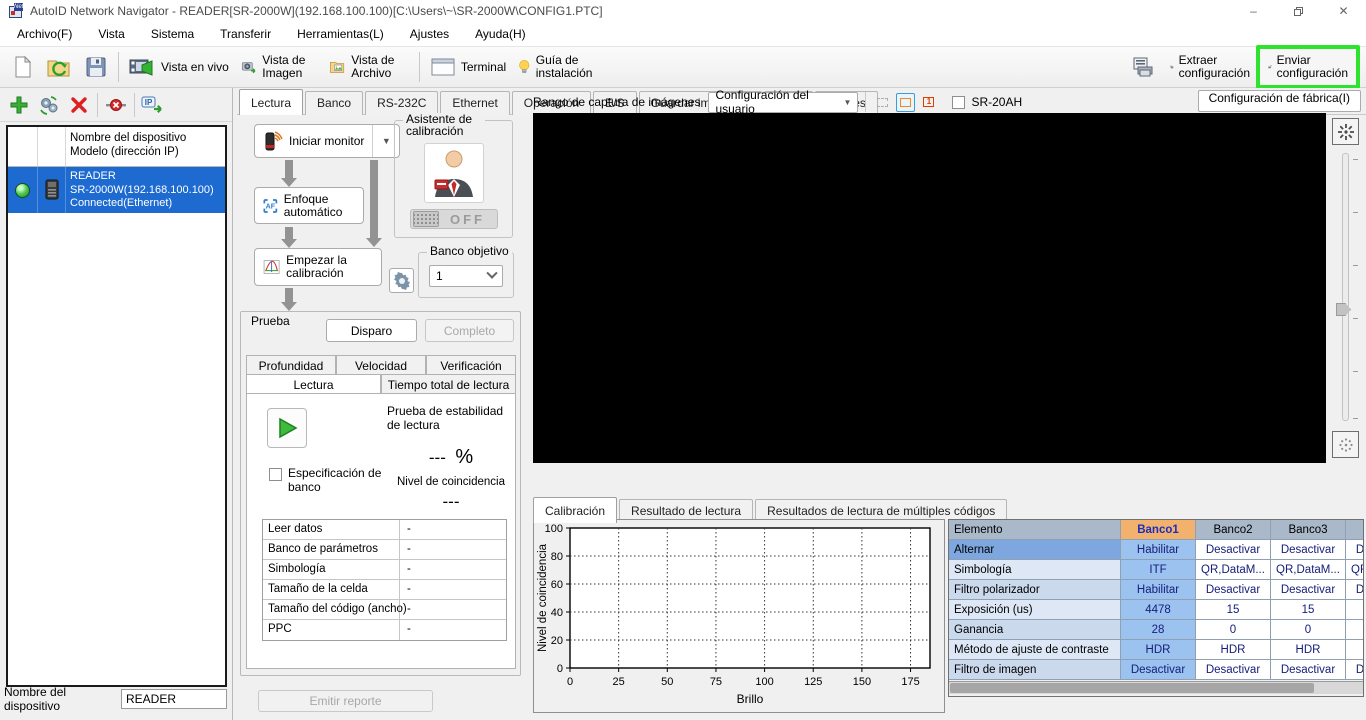 This screenshot has width=1366, height=720. What do you see at coordinates (1345, 444) in the screenshot?
I see `zoom-out-button` at bounding box center [1345, 444].